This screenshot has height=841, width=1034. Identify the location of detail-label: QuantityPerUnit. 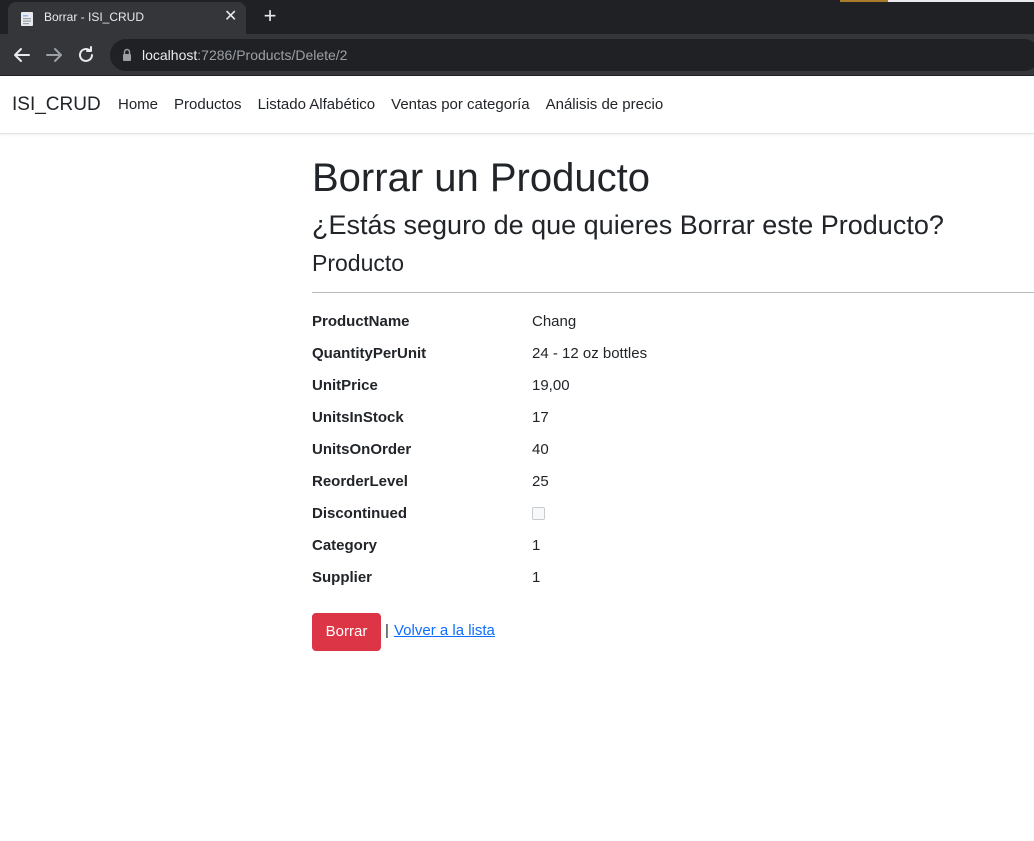
(369, 353).